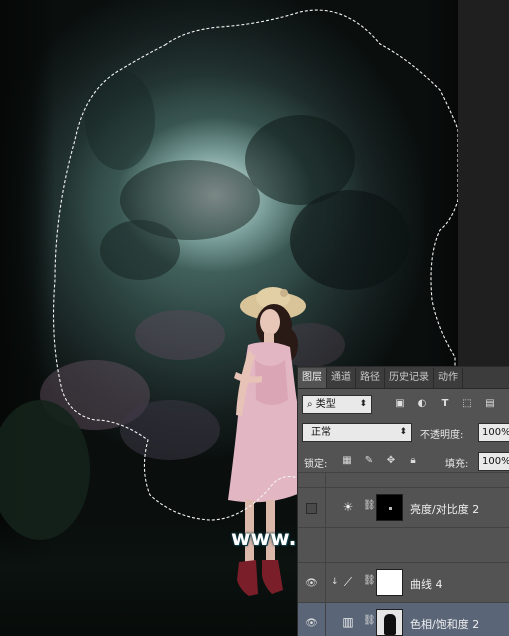 The width and height of the screenshot is (509, 636). What do you see at coordinates (403, 547) in the screenshot?
I see `layer-row-hidden-by-watermark` at bounding box center [403, 547].